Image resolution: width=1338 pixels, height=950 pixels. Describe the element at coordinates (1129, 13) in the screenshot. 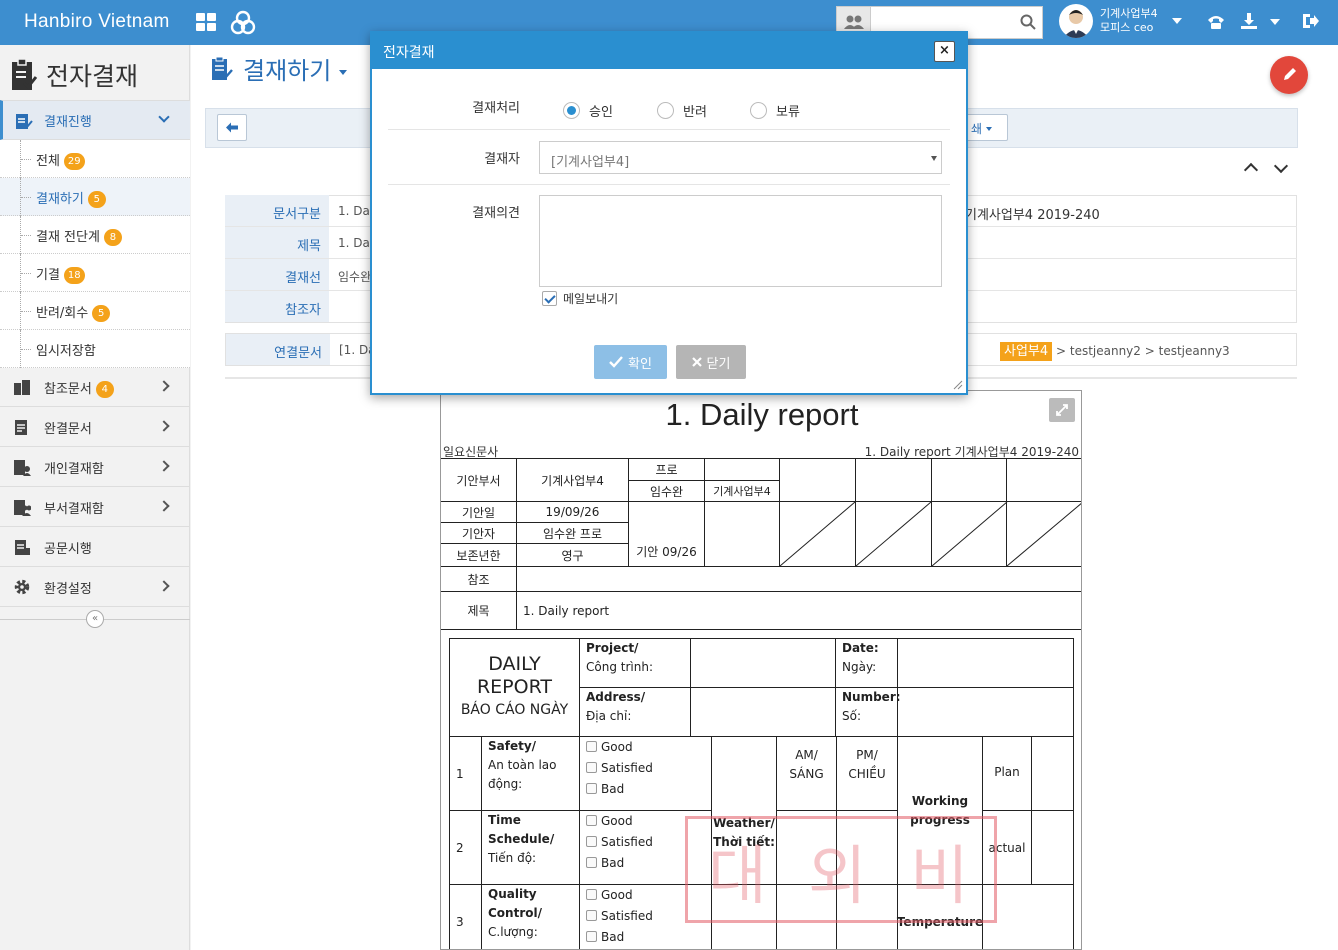

I see `user-dept: 기계사업부4` at that location.